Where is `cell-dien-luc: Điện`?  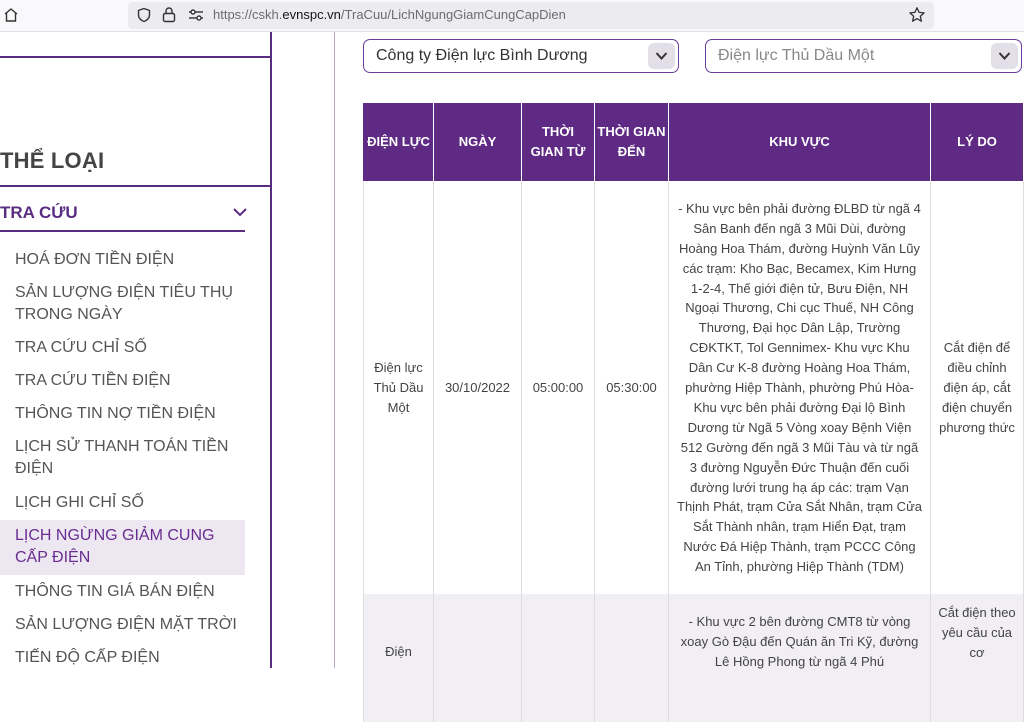 cell-dien-luc: Điện is located at coordinates (398, 658).